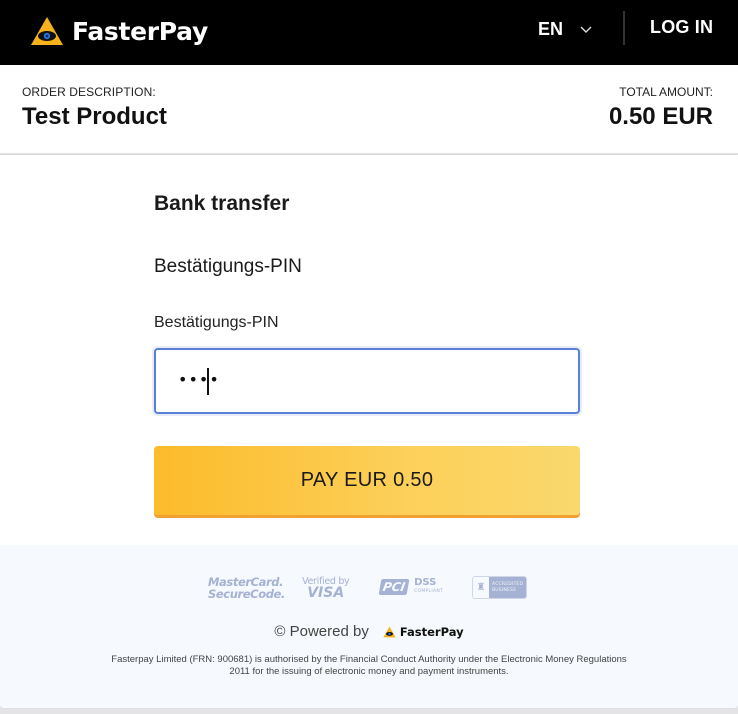  What do you see at coordinates (140, 31) in the screenshot?
I see `brand-name: FasterPay` at bounding box center [140, 31].